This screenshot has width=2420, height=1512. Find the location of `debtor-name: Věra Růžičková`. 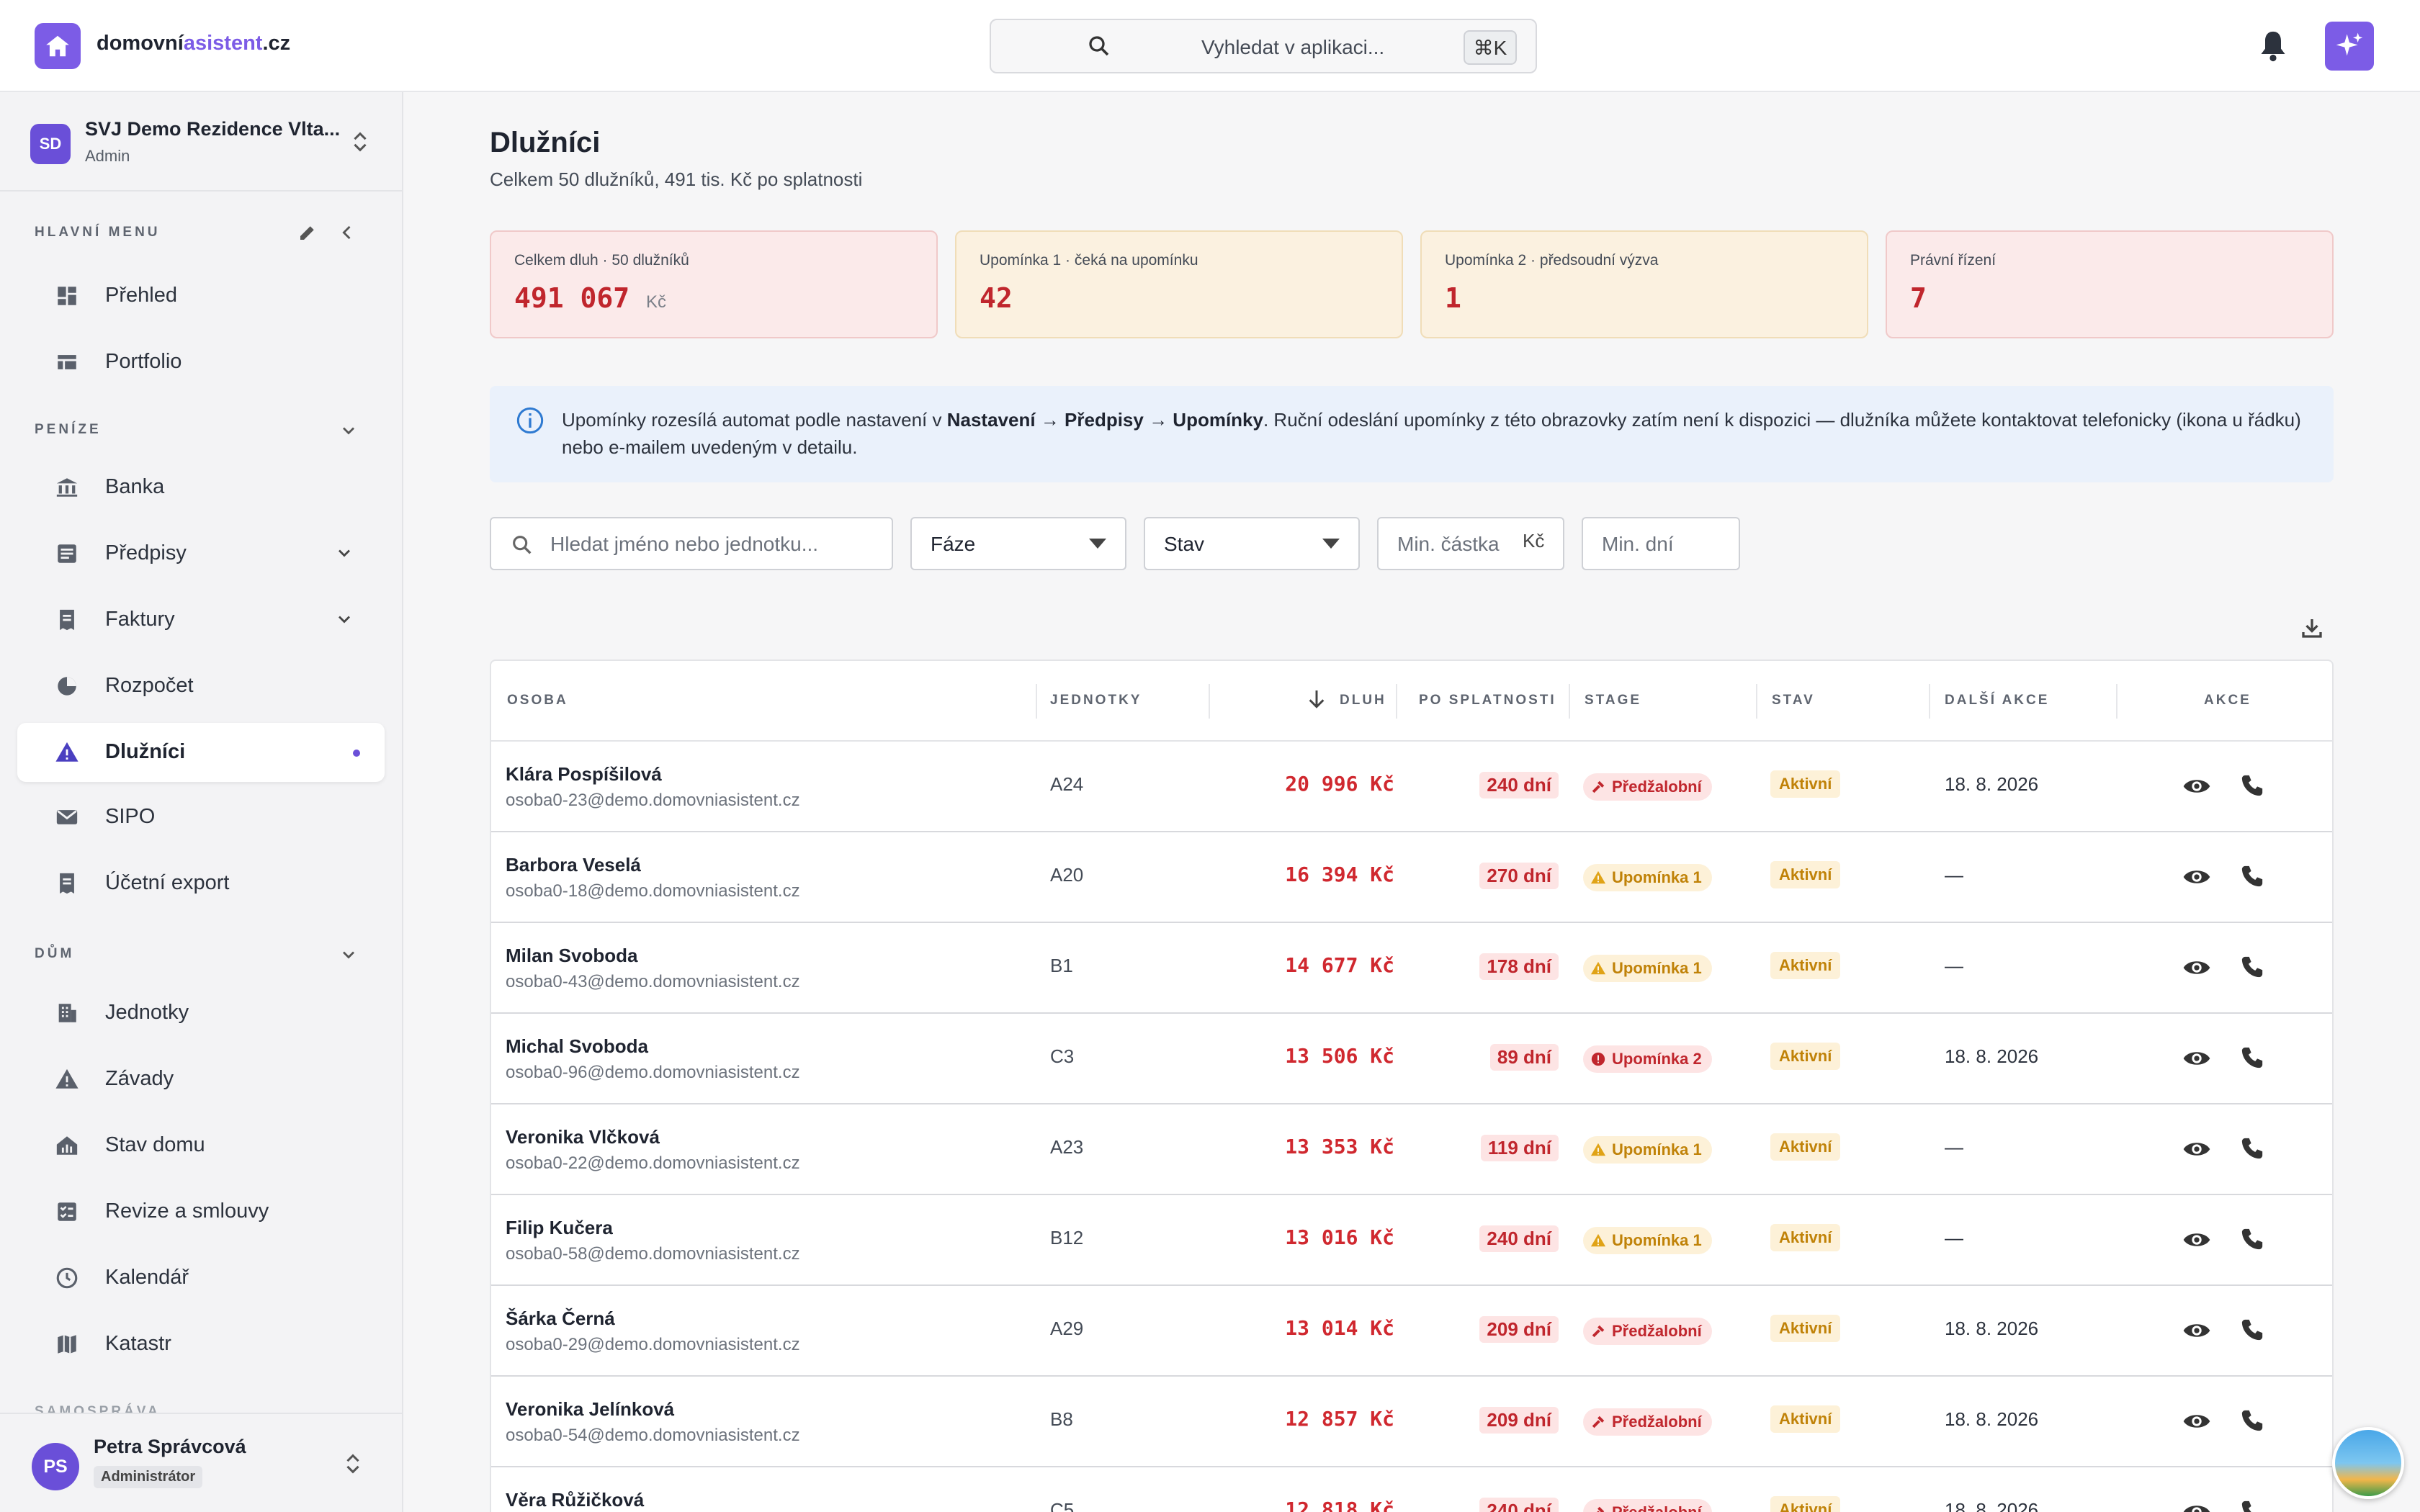

debtor-name: Věra Růžičková is located at coordinates (575, 1500).